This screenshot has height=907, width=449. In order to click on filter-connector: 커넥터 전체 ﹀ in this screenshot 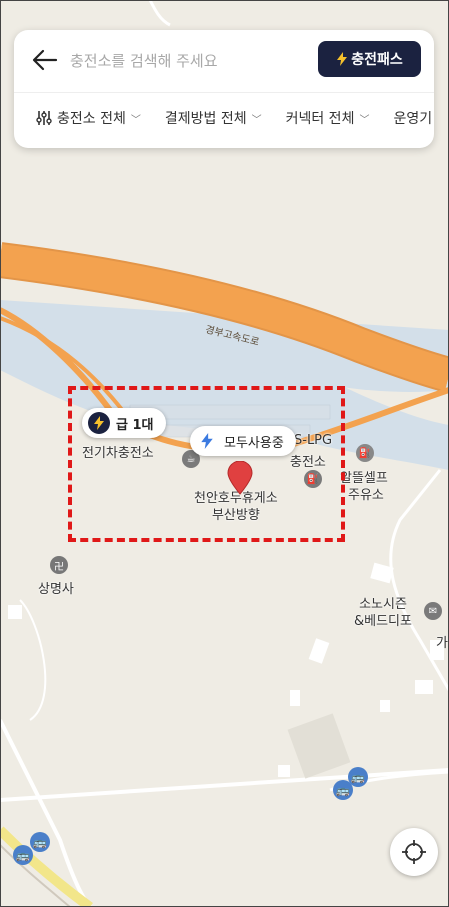, I will do `click(328, 118)`.